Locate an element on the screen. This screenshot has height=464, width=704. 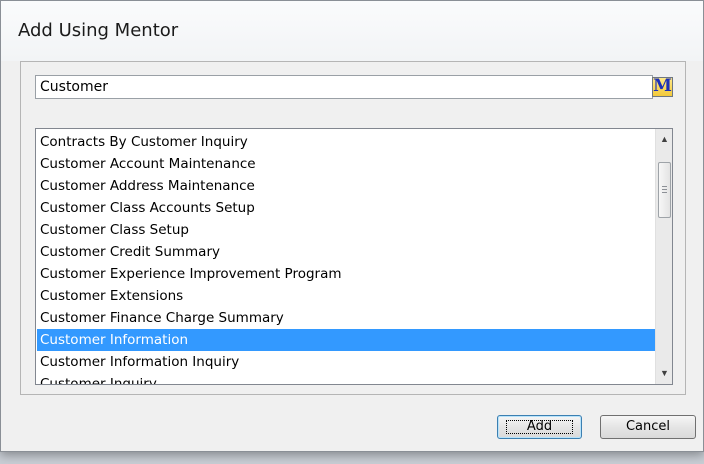
mentor-m-icon: M is located at coordinates (662, 87).